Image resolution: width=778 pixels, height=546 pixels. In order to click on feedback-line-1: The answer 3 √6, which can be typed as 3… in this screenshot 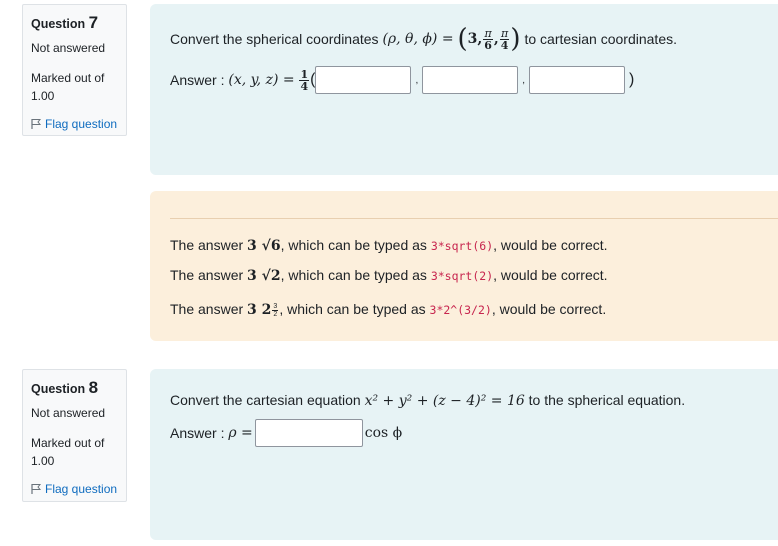, I will do `click(389, 245)`.